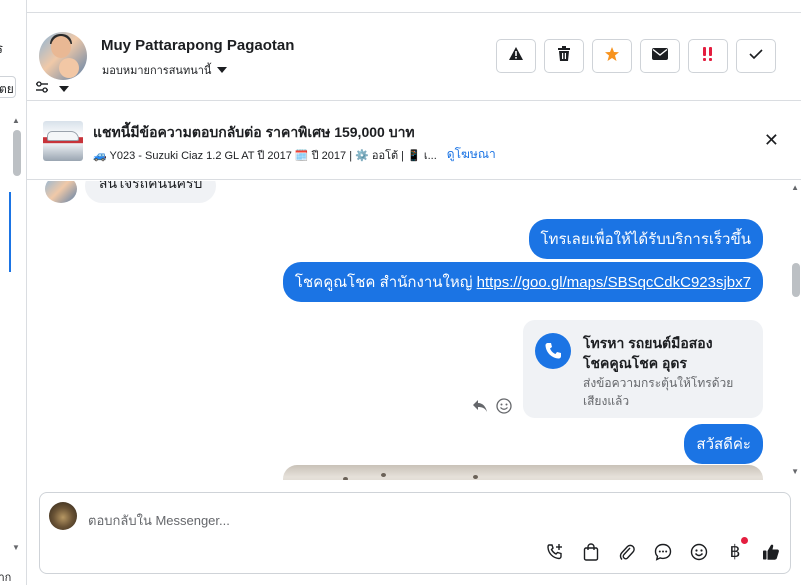 The height and width of the screenshot is (585, 801). Describe the element at coordinates (61, 192) in the screenshot. I see `sender-avatar` at that location.